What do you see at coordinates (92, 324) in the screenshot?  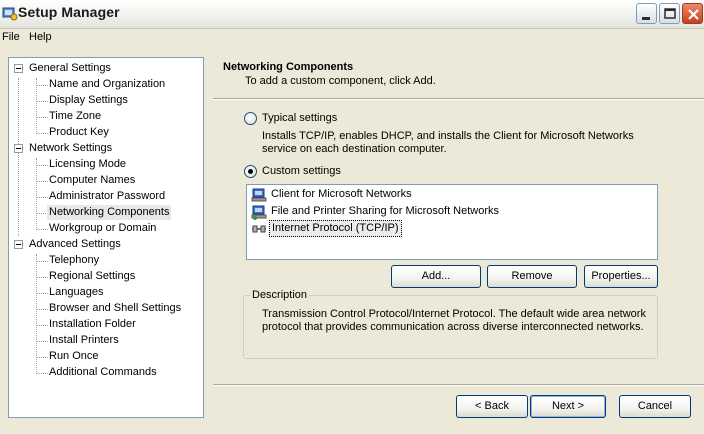 I see `tree-item-installation-folder: Installation Folder` at bounding box center [92, 324].